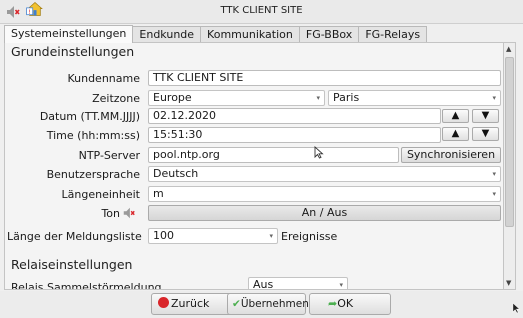  What do you see at coordinates (294, 135) in the screenshot?
I see `time-field: 15:51:30` at bounding box center [294, 135].